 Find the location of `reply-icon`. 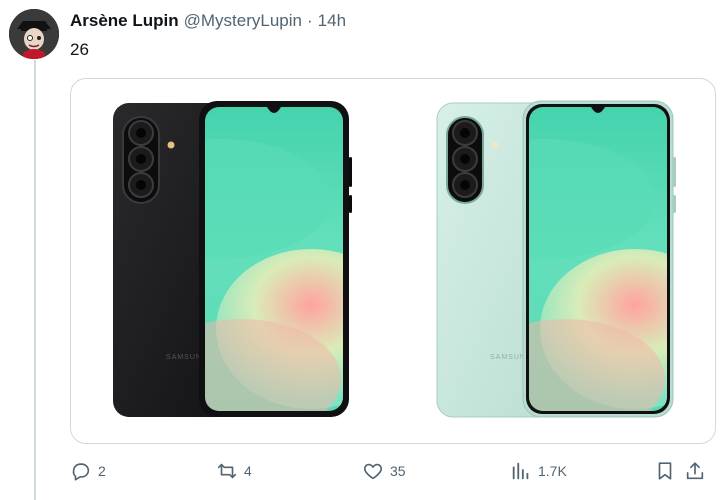

reply-icon is located at coordinates (81, 472).